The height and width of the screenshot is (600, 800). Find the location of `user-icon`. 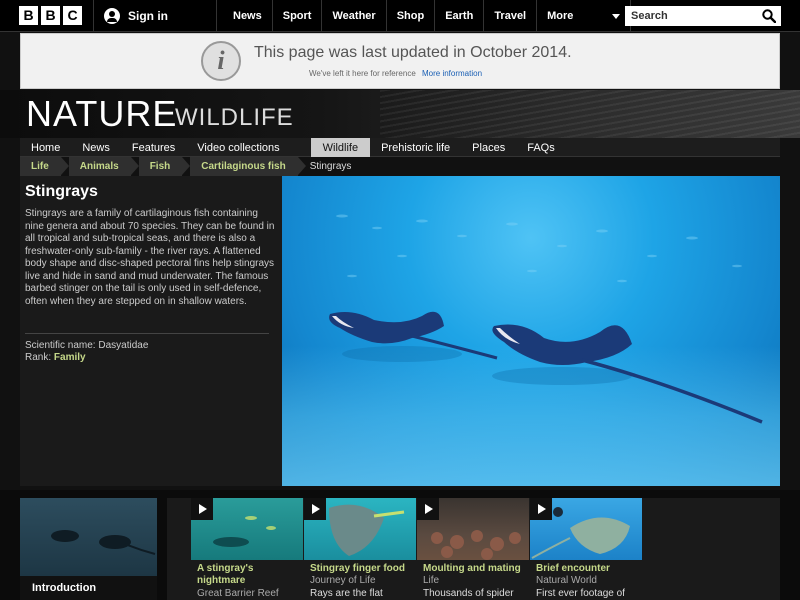

user-icon is located at coordinates (112, 16).